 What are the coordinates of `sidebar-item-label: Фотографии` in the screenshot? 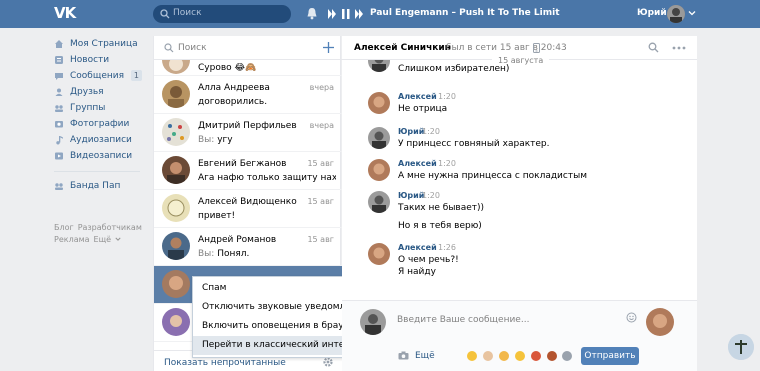 It's located at (100, 124).